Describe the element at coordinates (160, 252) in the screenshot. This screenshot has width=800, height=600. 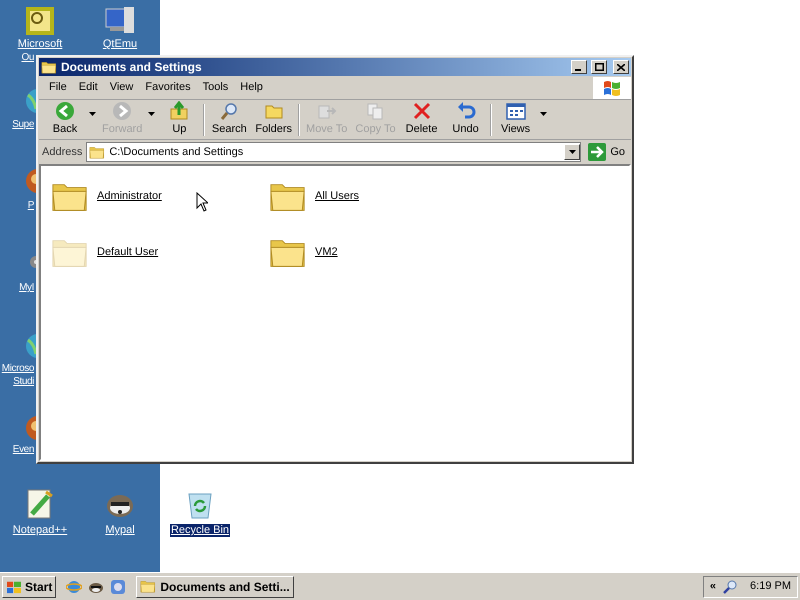
I see `folder-item: Default User` at that location.